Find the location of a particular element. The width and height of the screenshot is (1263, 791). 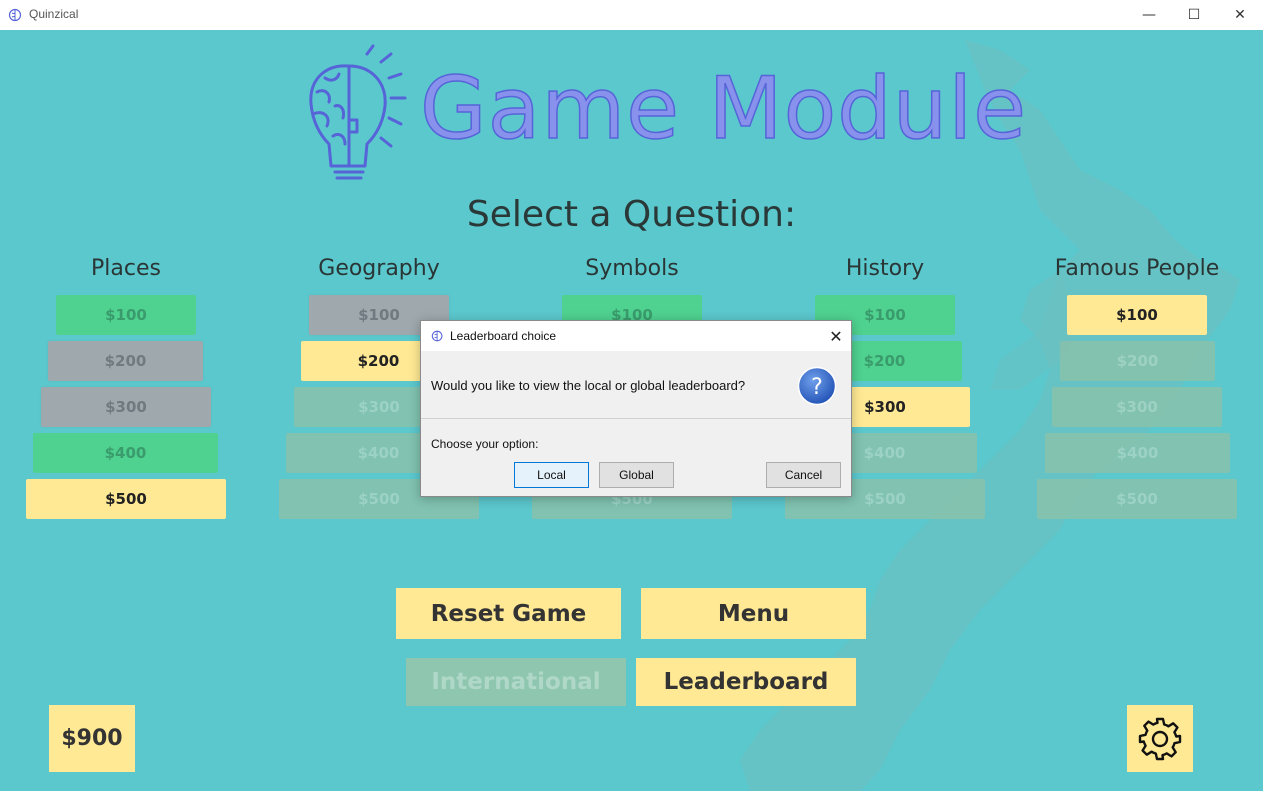

category-title-geography: Geography is located at coordinates (379, 268).